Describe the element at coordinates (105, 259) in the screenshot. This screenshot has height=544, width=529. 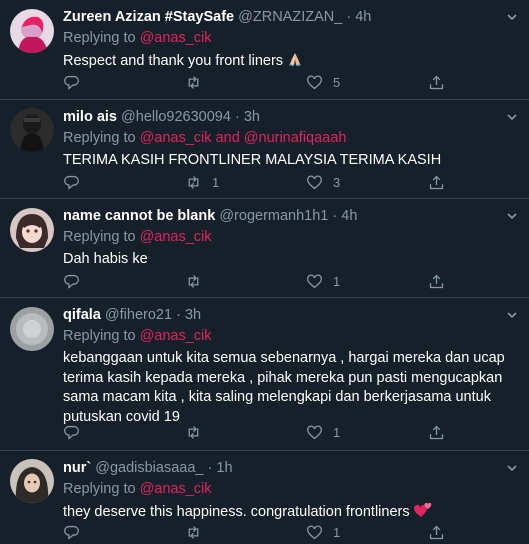
I see `tweet-text: Dah habis ke` at that location.